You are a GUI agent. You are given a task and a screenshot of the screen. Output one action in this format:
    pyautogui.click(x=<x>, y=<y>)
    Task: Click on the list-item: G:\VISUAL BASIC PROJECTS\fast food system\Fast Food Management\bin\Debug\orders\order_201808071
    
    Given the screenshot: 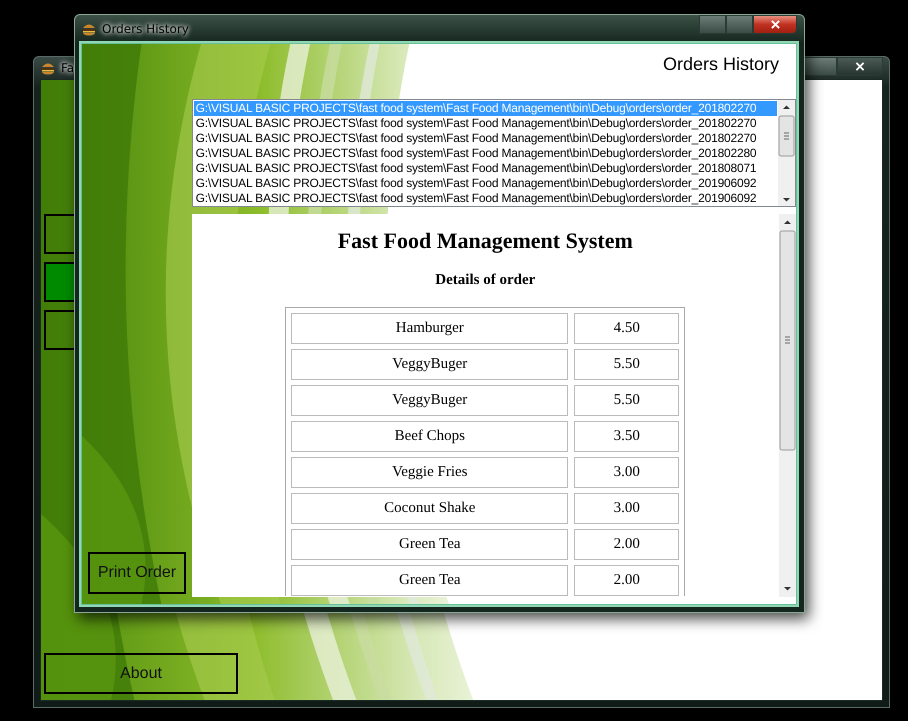 What is the action you would take?
    pyautogui.click(x=485, y=168)
    